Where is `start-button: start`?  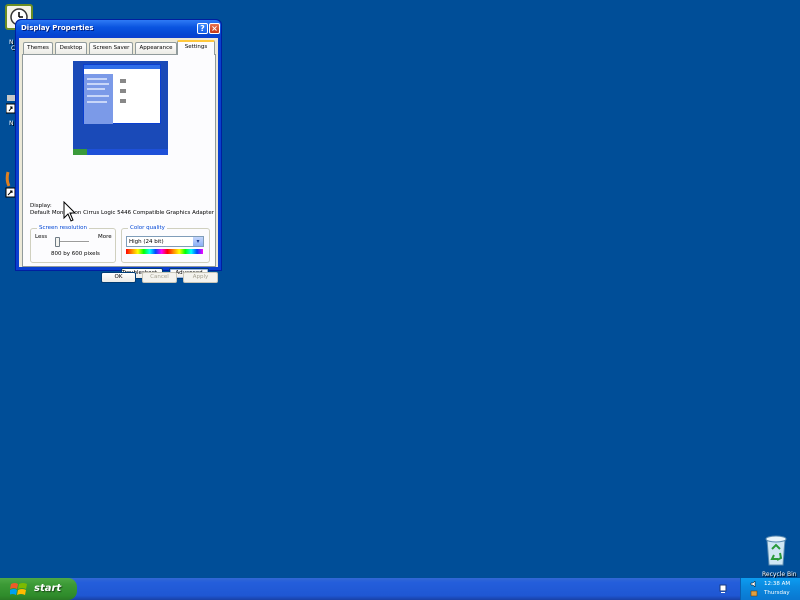 start-button: start is located at coordinates (38, 589).